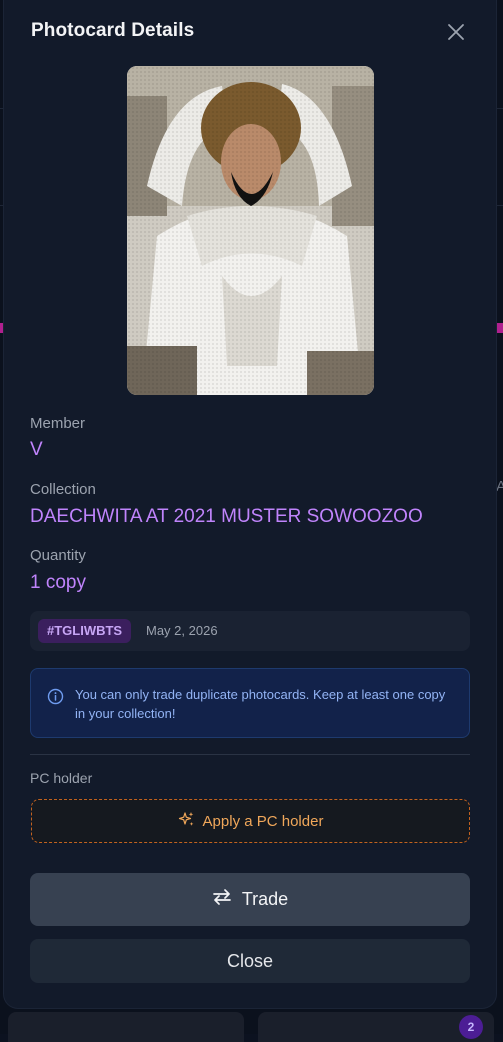 The height and width of the screenshot is (1042, 503). I want to click on trade-label: Trade, so click(265, 899).